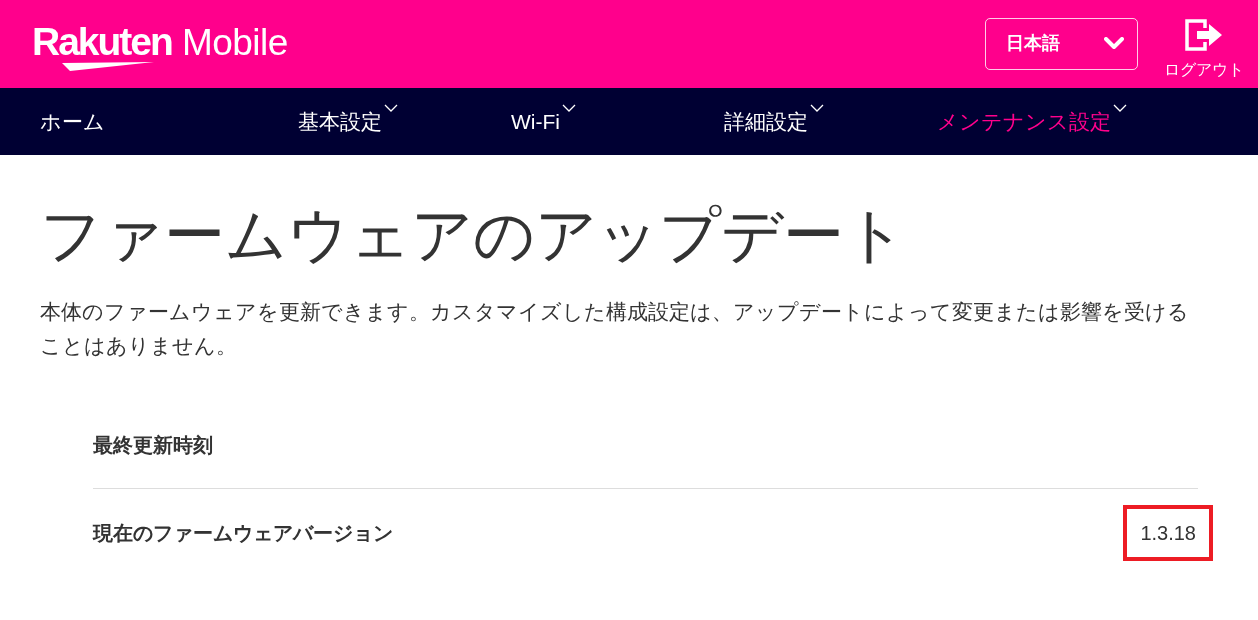  I want to click on page-description: 本体のファームウェアを更新できます。カスタマイズした構成設定は、アップデートによって変更または影響を受けることはありません。, so click(615, 329).